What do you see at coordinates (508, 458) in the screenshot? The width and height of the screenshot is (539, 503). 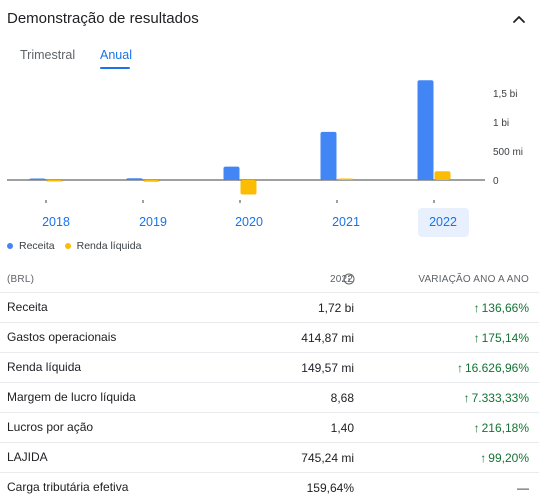 I see `row-change-value: 99,20%` at bounding box center [508, 458].